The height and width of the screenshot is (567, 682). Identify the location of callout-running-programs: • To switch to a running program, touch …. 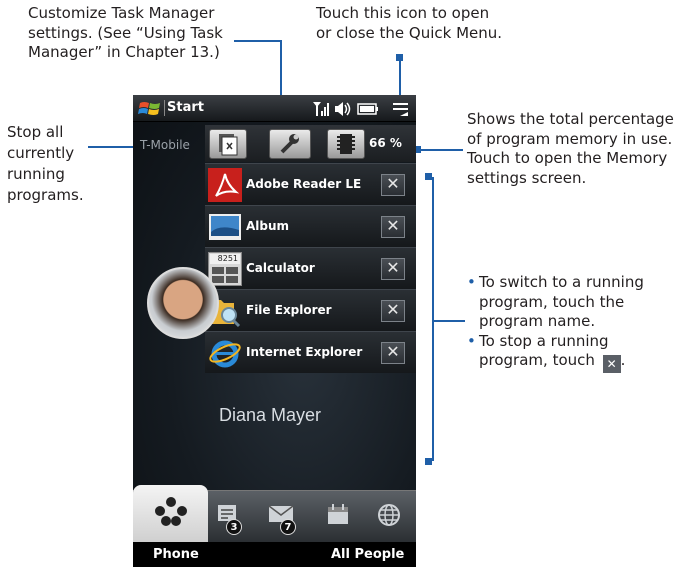
(555, 323).